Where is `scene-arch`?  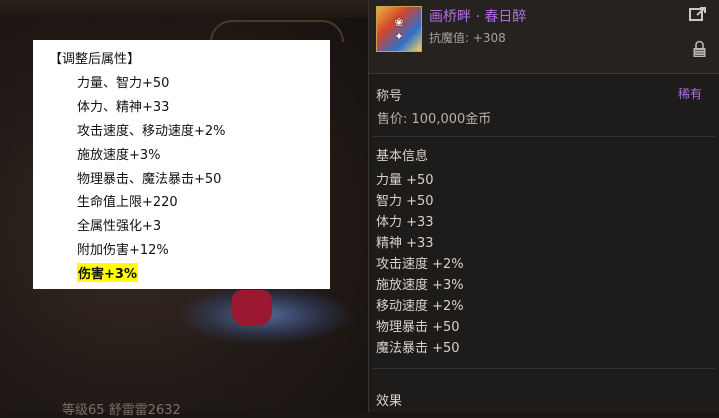 scene-arch is located at coordinates (277, 31).